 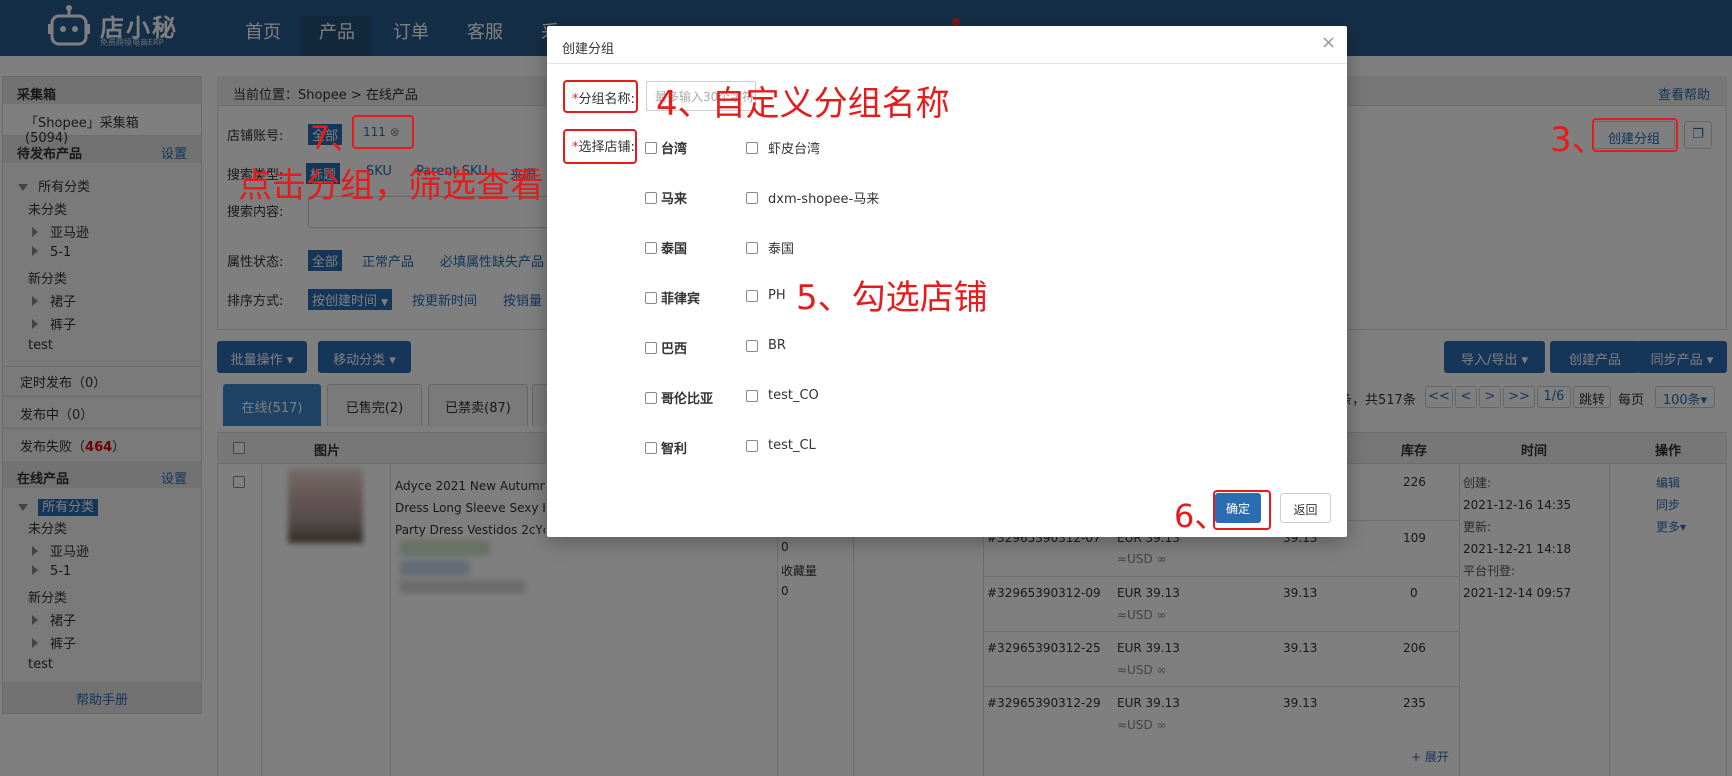 I want to click on shop-name: PH, so click(x=777, y=295).